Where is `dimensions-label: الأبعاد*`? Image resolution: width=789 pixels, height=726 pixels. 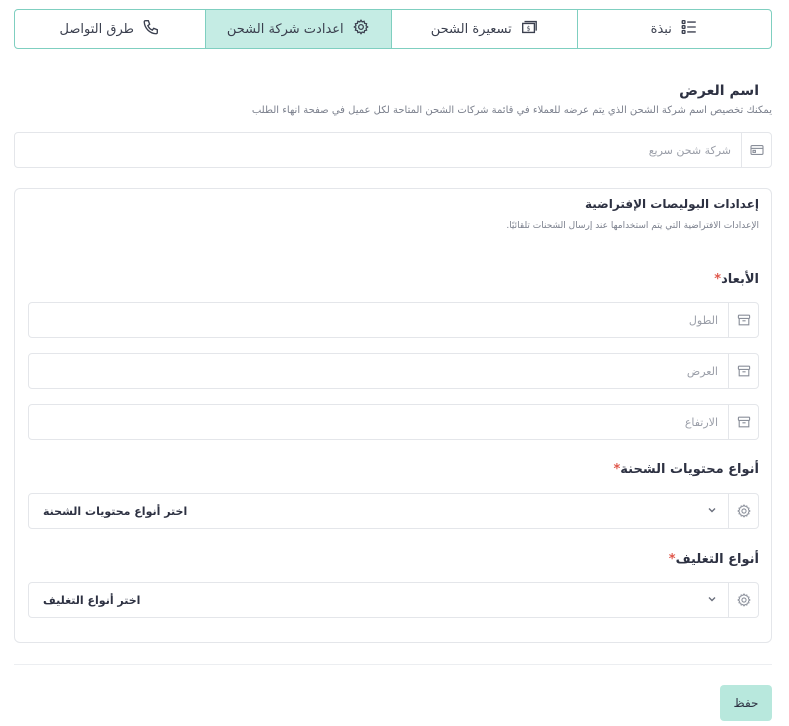
dimensions-label: الأبعاد* is located at coordinates (736, 279).